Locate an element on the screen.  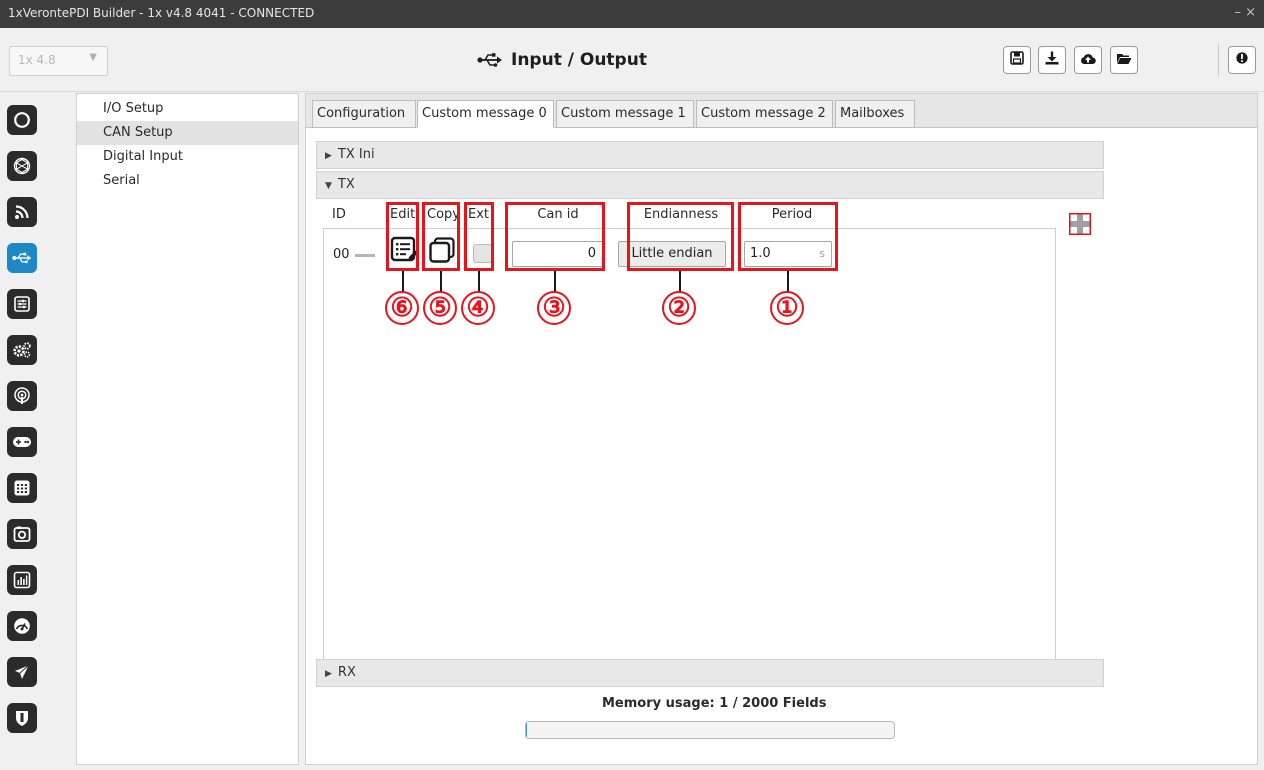
message-row-id: 00 is located at coordinates (341, 254).